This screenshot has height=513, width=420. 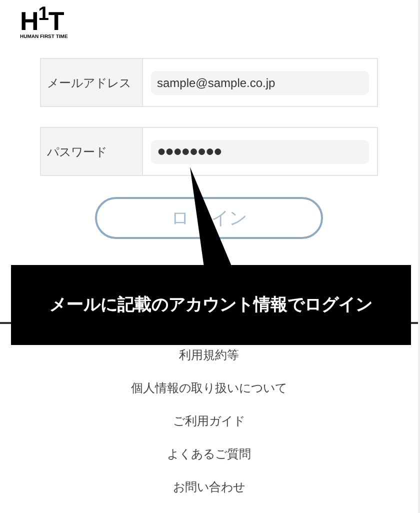 I want to click on field-label: メールアドレス, so click(x=89, y=83).